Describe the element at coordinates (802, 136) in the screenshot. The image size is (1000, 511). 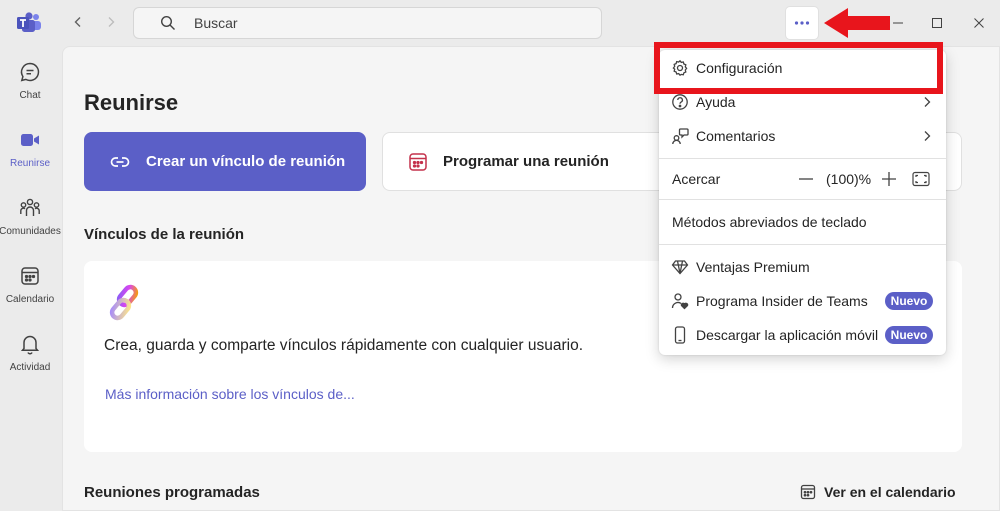
I see `menu-item-feedback: Comentarios` at that location.